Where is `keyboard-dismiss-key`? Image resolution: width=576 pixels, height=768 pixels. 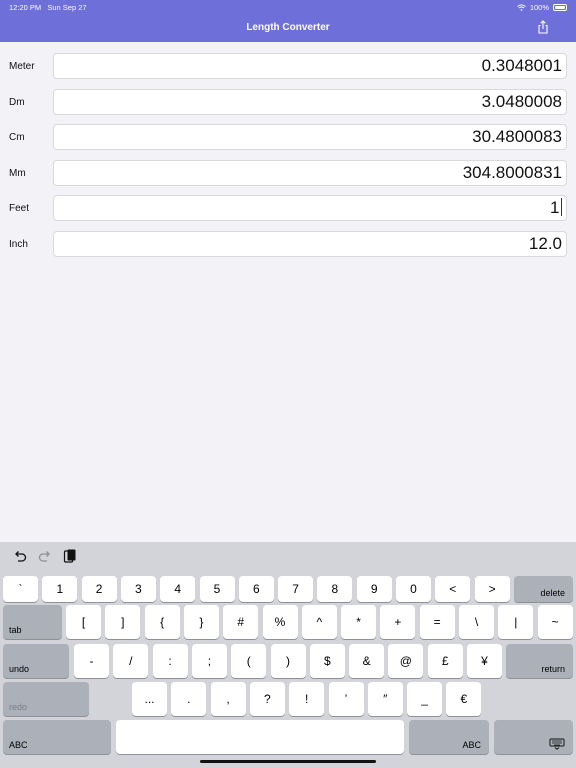 keyboard-dismiss-key is located at coordinates (533, 737).